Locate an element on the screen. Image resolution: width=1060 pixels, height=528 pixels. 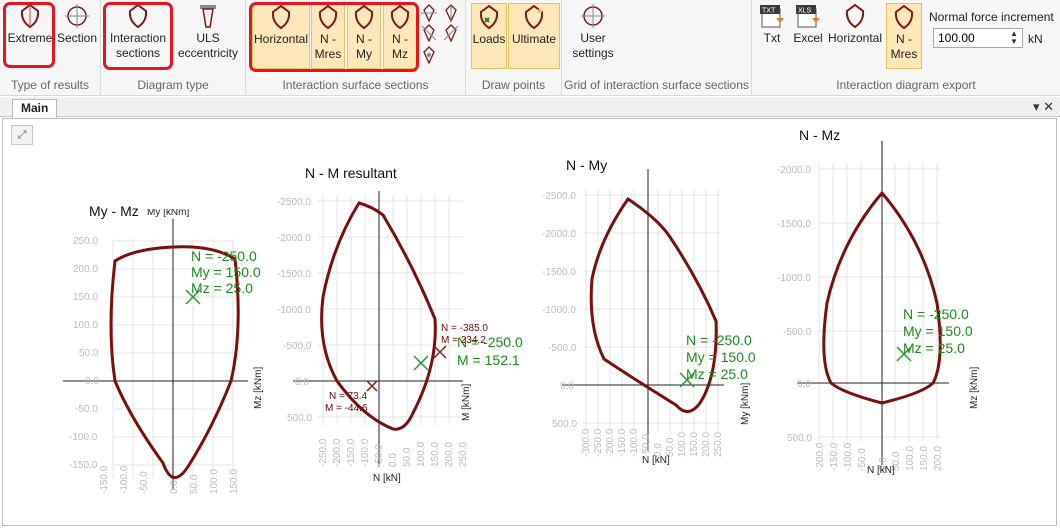
tab-main: Main is located at coordinates (35, 108).